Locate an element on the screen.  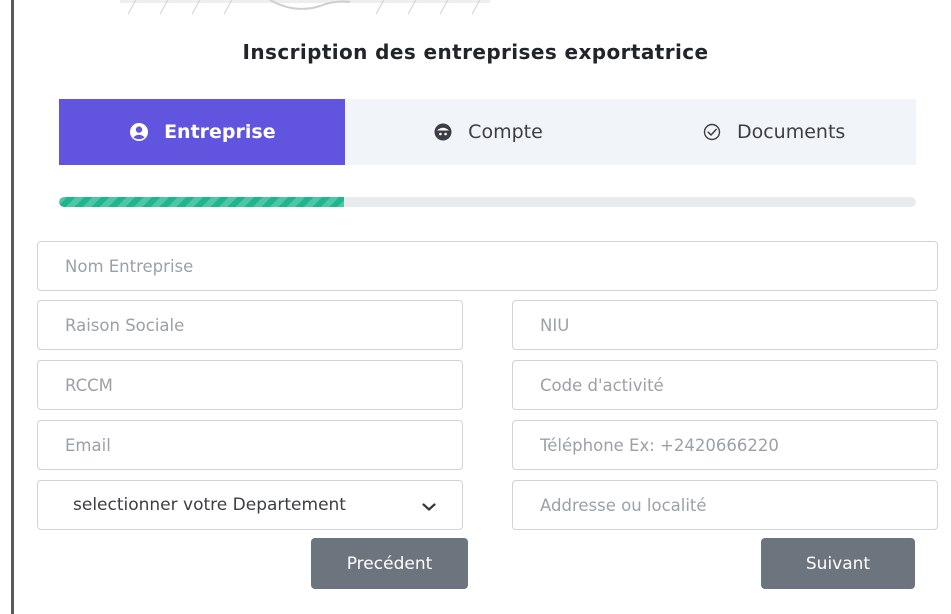
user-circle-icon is located at coordinates (139, 132).